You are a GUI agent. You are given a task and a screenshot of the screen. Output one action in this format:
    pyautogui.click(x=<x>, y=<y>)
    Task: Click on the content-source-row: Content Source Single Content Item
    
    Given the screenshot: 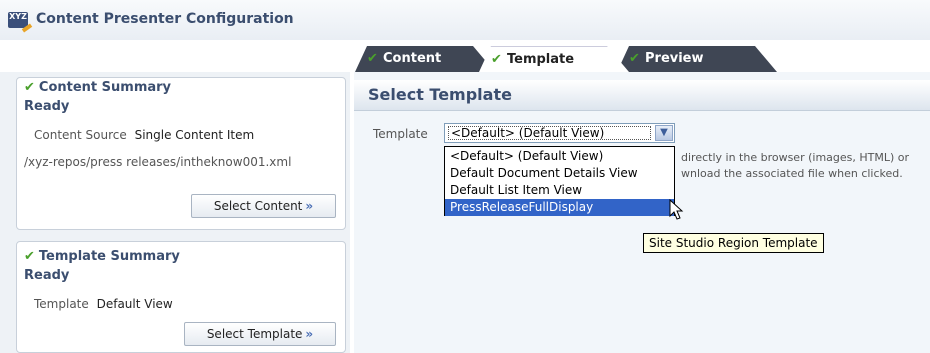 What is the action you would take?
    pyautogui.click(x=144, y=135)
    